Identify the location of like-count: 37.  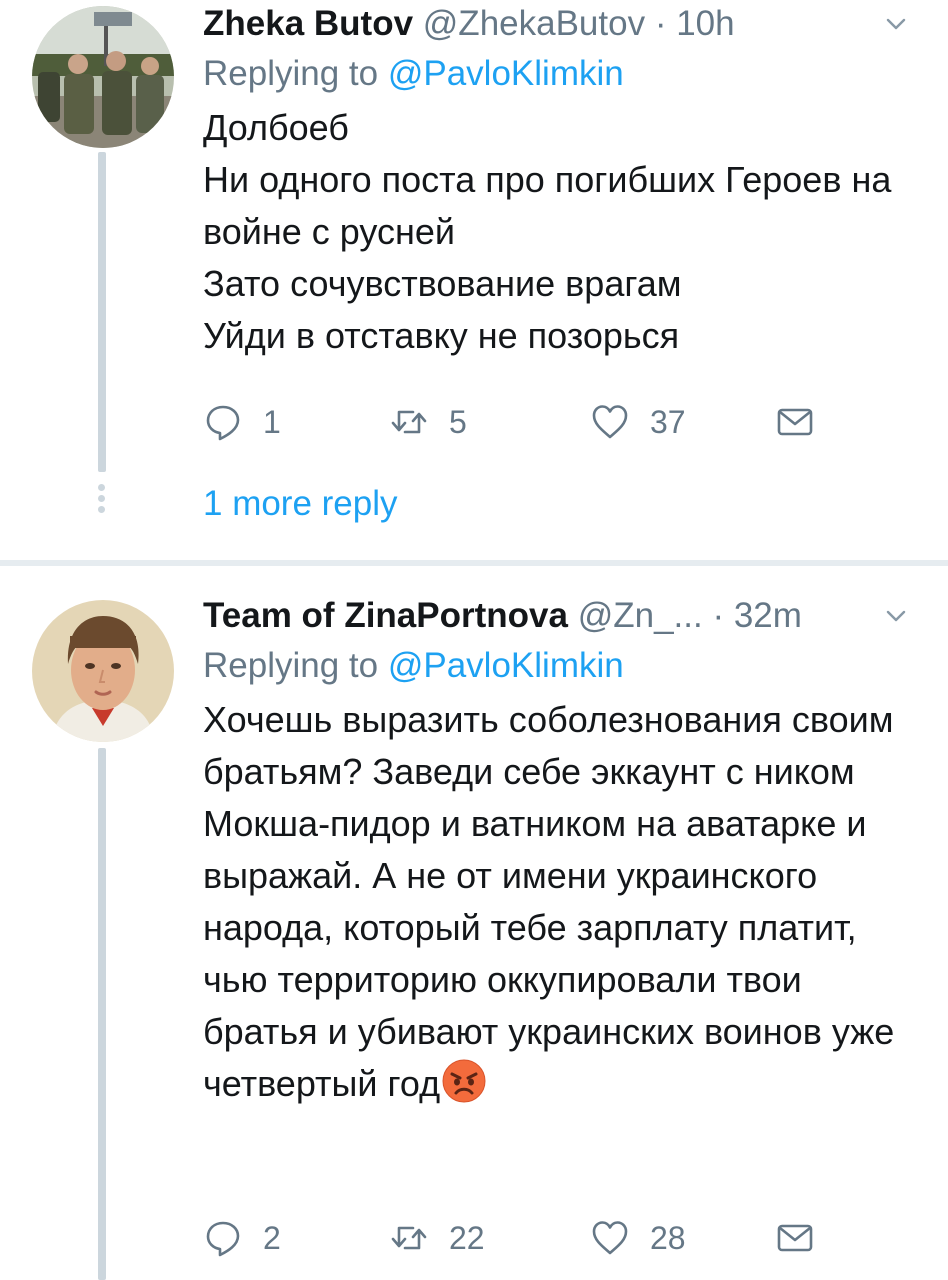
(668, 421).